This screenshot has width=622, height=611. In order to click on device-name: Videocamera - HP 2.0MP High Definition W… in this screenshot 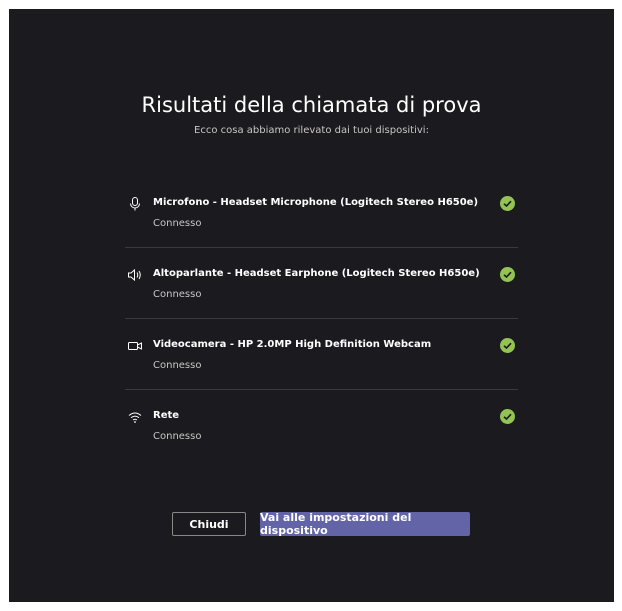, I will do `click(292, 344)`.